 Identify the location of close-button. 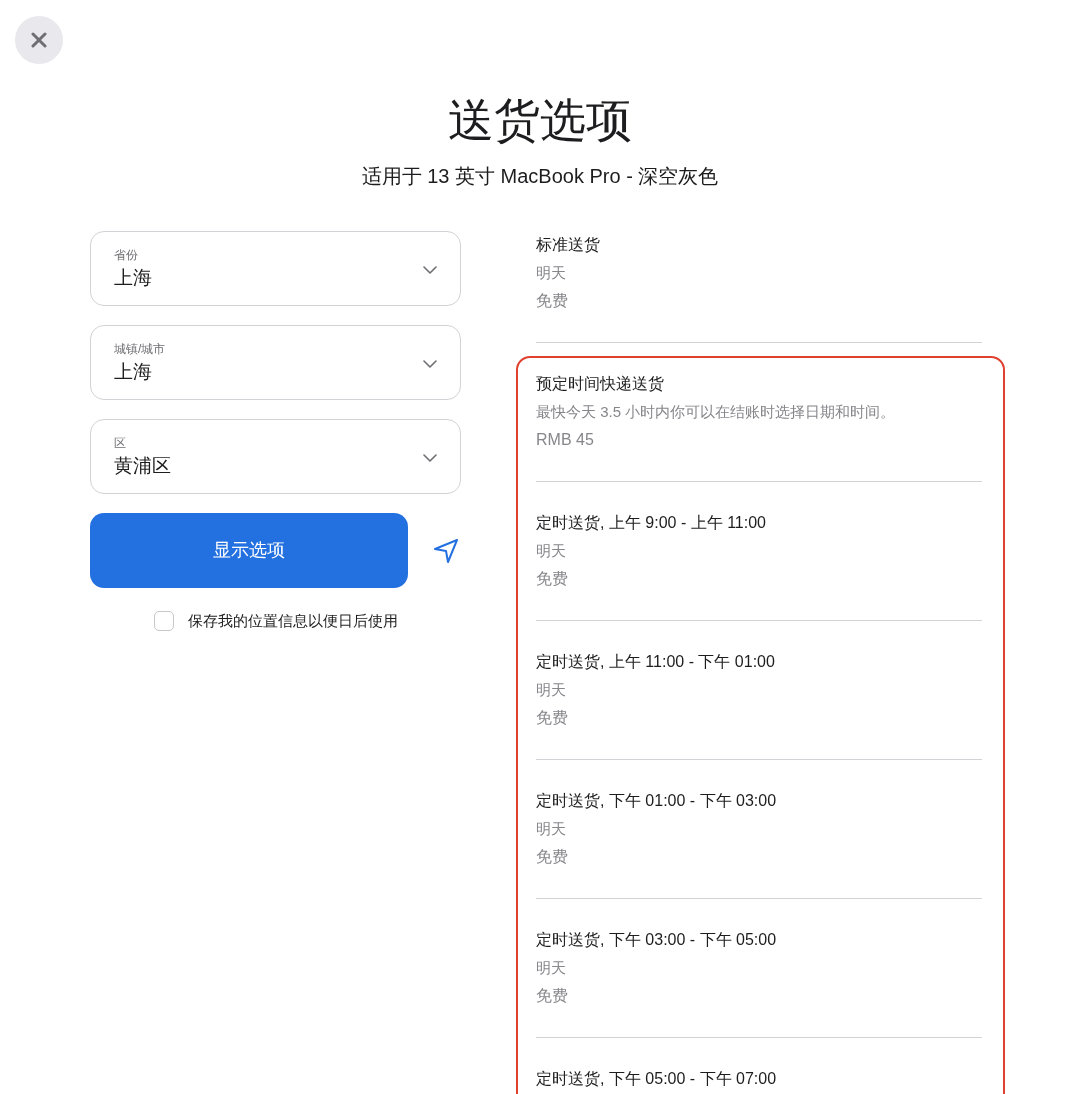
(39, 40).